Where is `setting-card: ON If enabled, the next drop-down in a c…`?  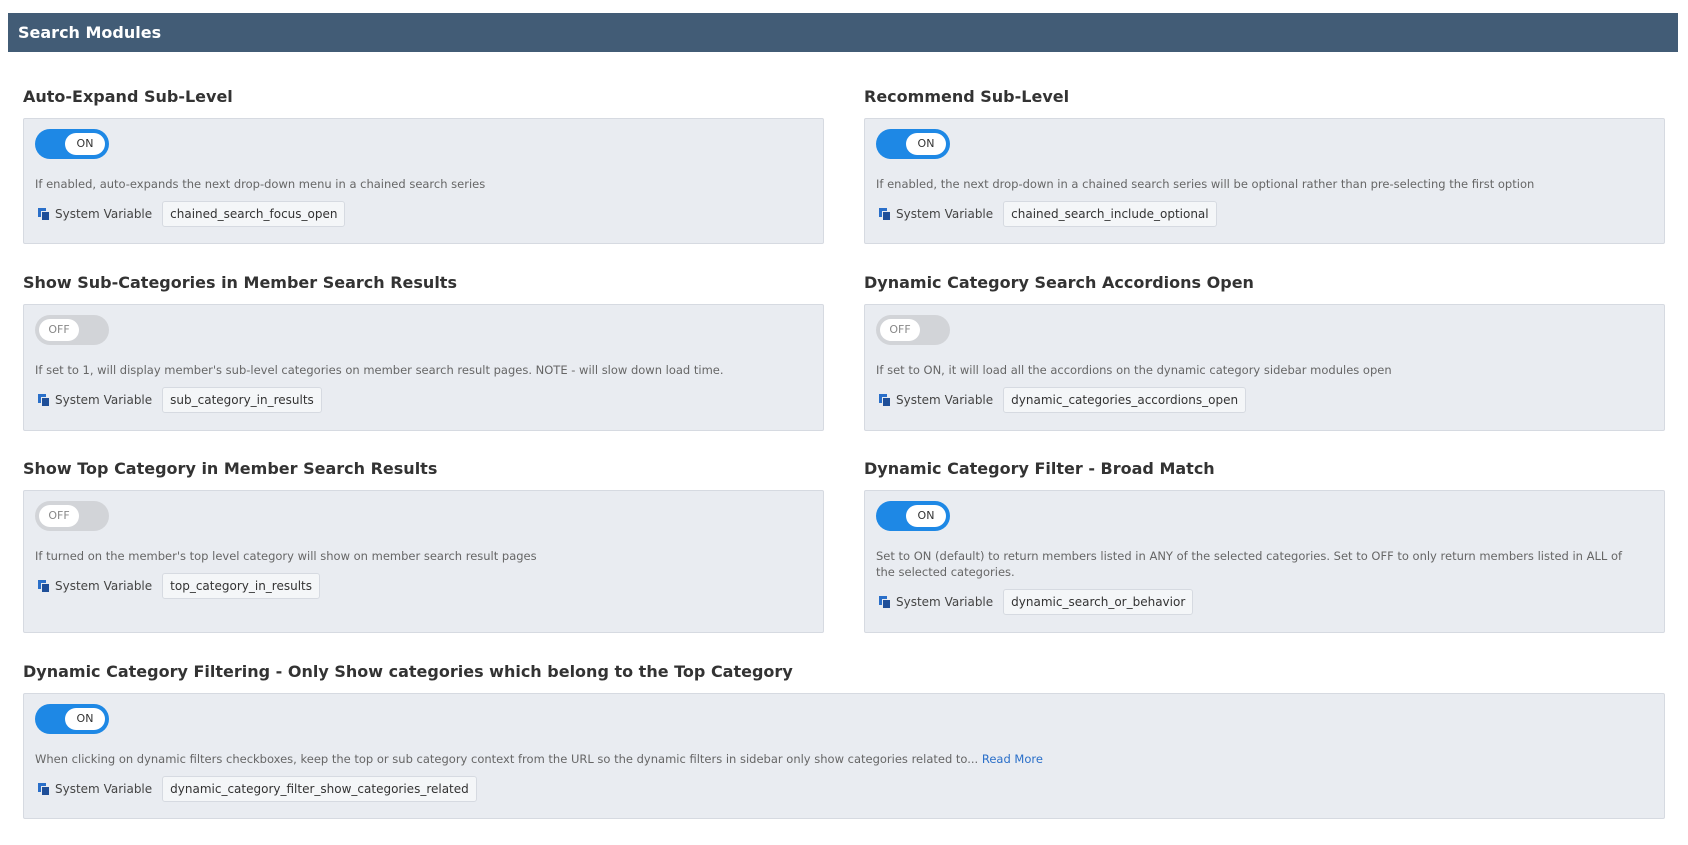 setting-card: ON If enabled, the next drop-down in a c… is located at coordinates (1264, 181).